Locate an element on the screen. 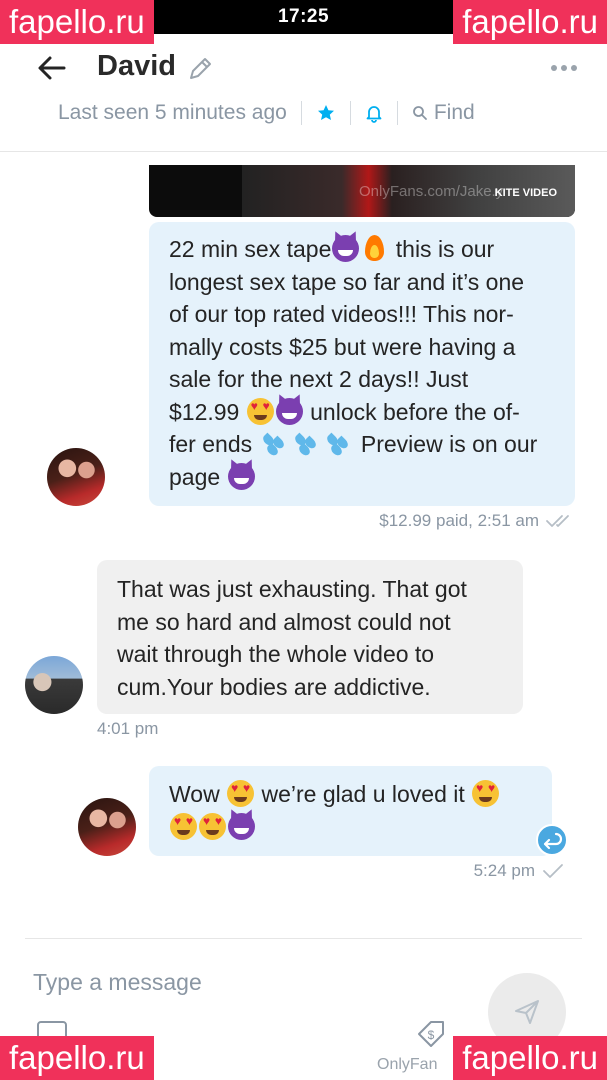 The image size is (607, 1080). video-thumbnail: OnlyFans.com/Jake.y KITE VIDEO is located at coordinates (362, 191).